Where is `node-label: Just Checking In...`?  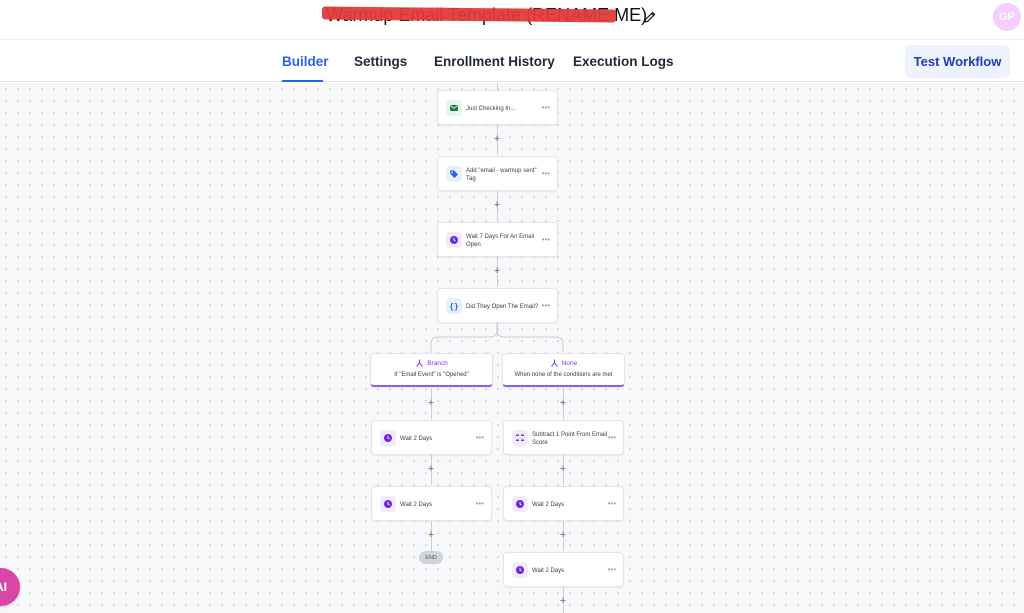
node-label: Just Checking In... is located at coordinates (491, 109).